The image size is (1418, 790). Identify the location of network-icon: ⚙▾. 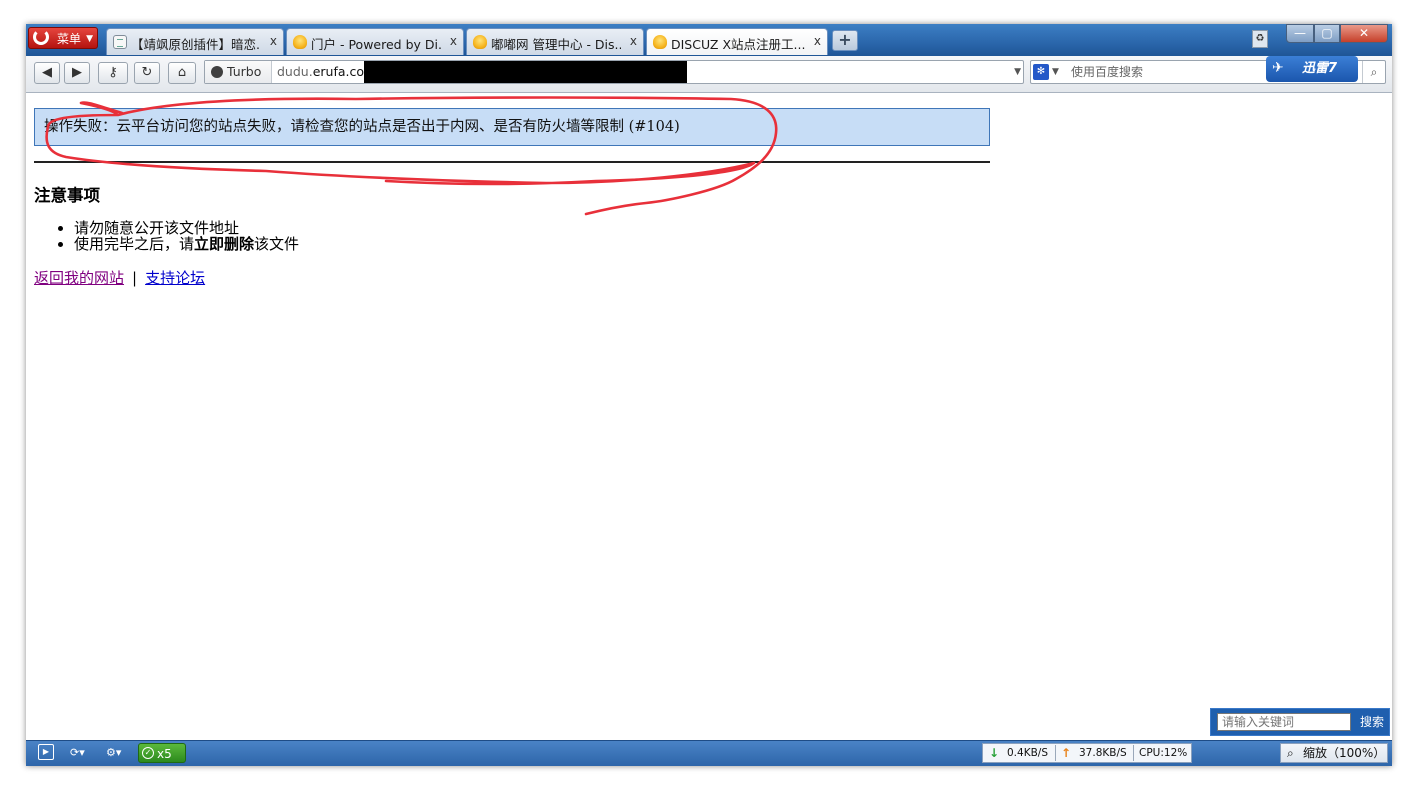
(113, 753).